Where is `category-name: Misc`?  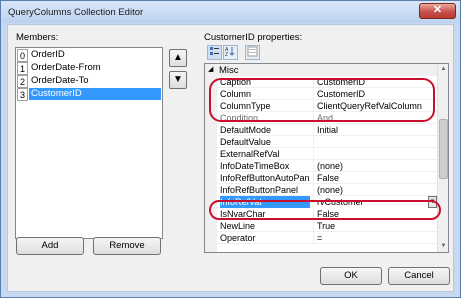 category-name: Misc is located at coordinates (229, 70).